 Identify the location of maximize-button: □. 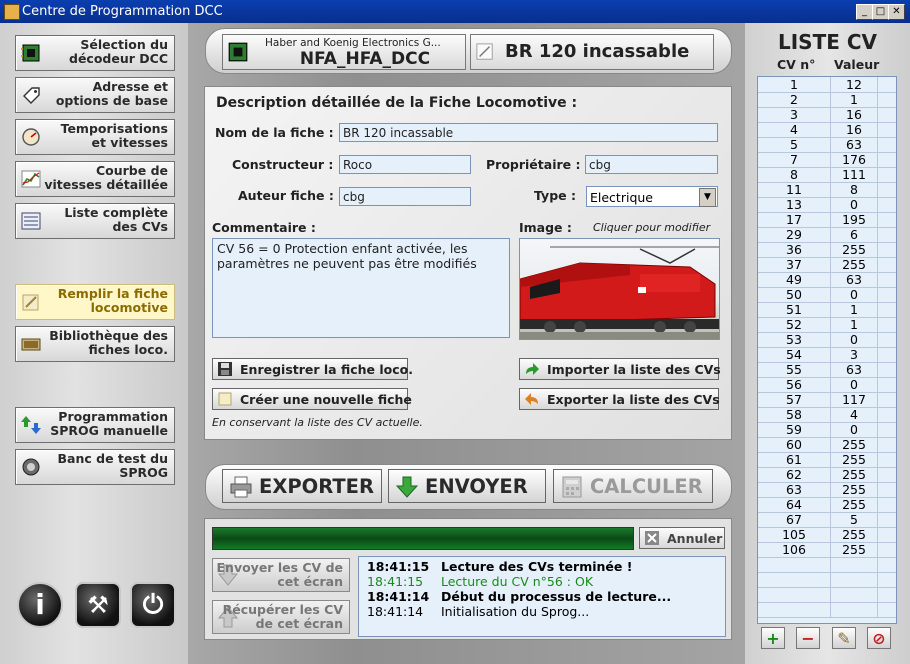
(880, 12).